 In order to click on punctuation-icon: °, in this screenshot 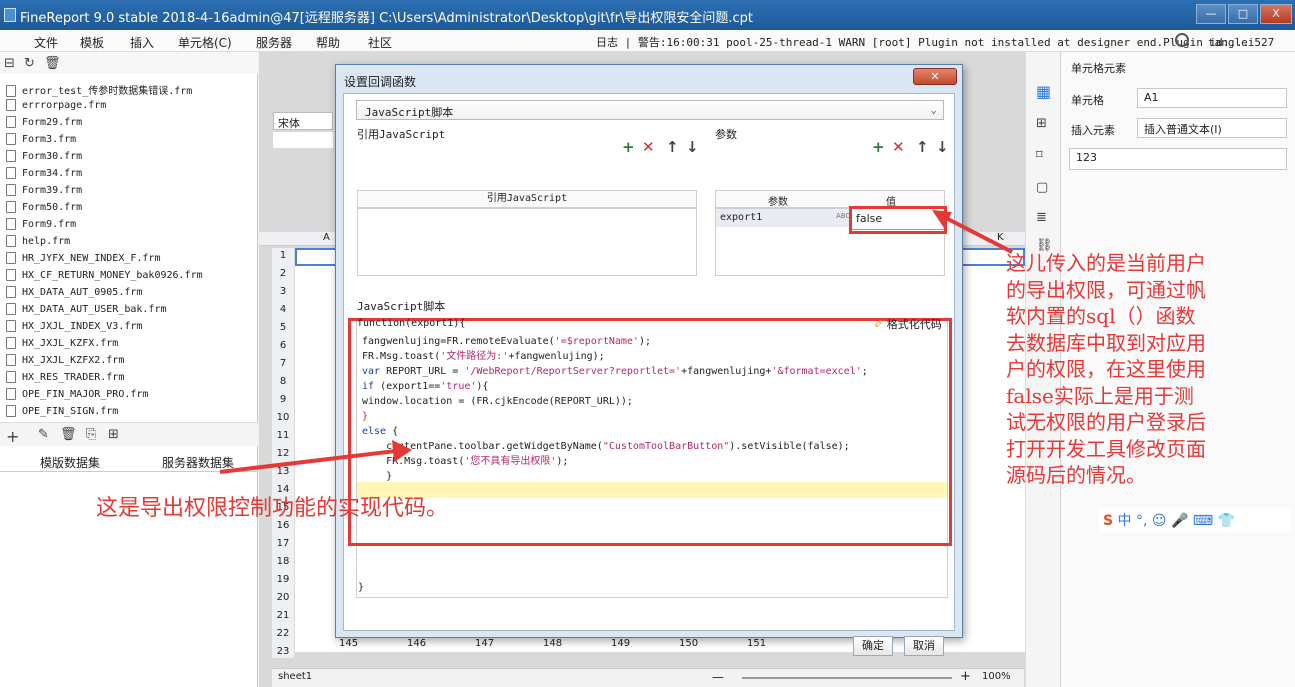, I will do `click(1141, 521)`.